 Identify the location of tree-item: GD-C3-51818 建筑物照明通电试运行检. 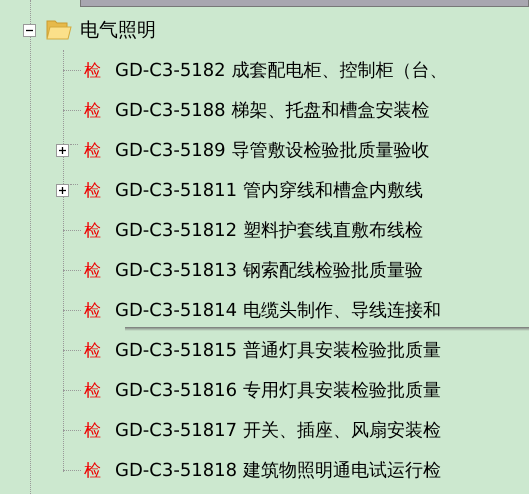
(278, 470).